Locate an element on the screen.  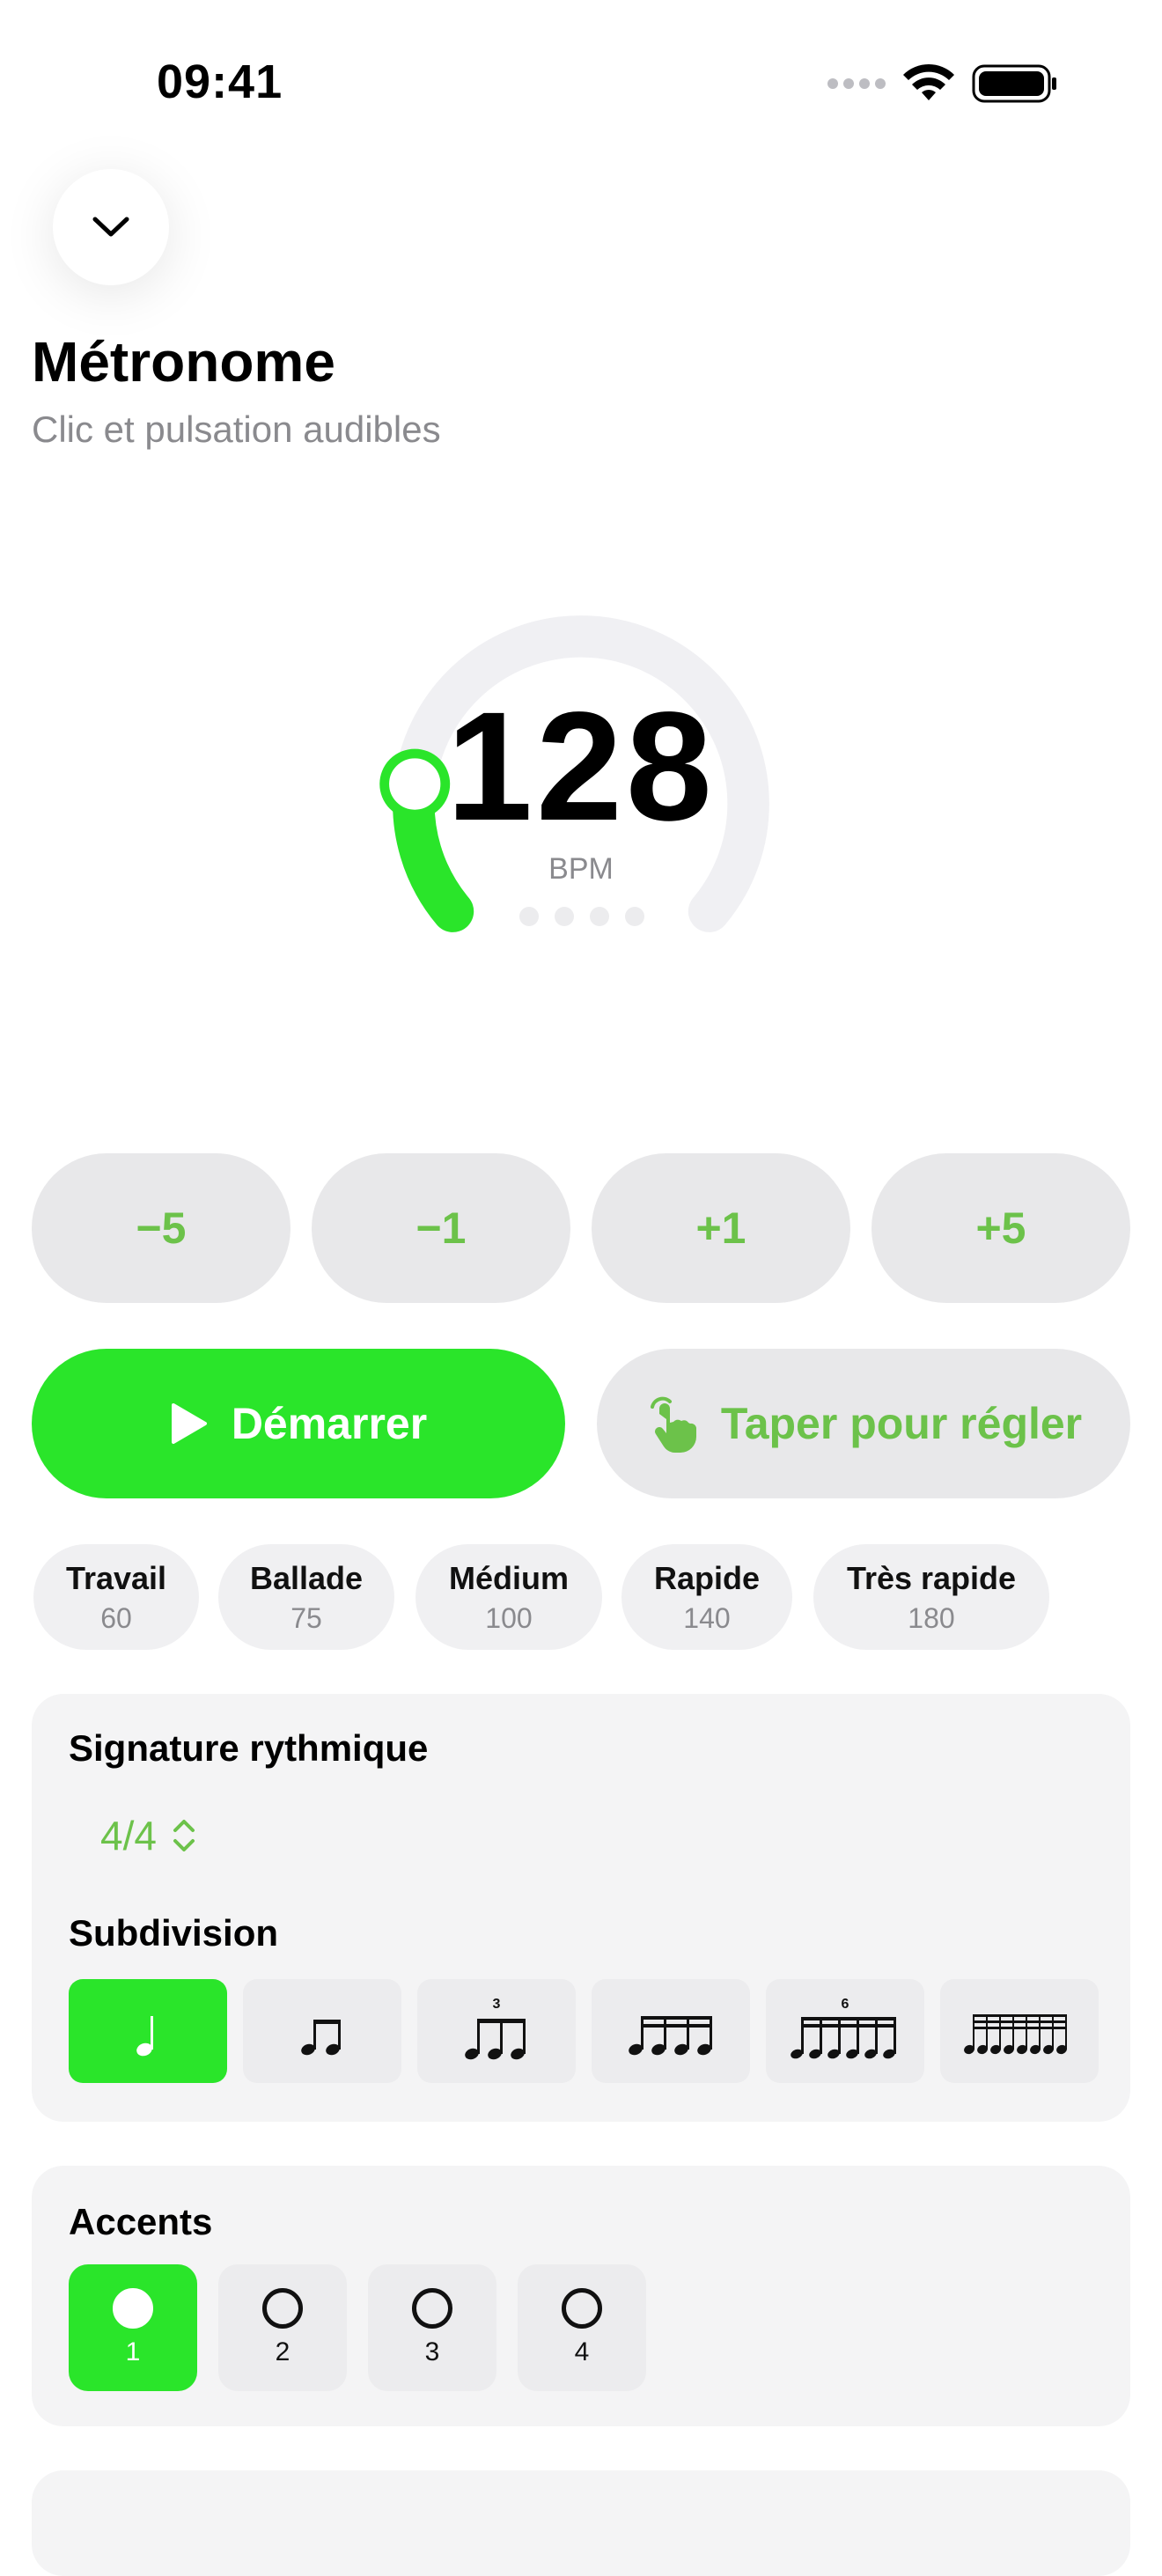
start-button-label: Démarrer is located at coordinates (329, 1423).